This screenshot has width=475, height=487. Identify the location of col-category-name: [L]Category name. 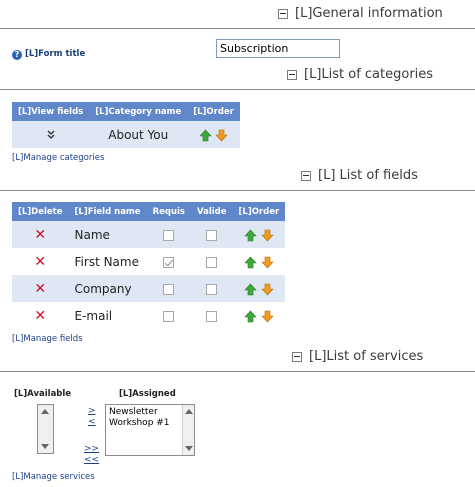
(138, 111).